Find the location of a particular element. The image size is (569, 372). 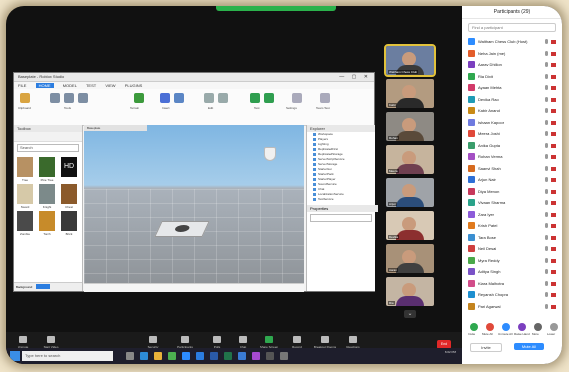

raise-hand-icon is located at coordinates (522, 327).